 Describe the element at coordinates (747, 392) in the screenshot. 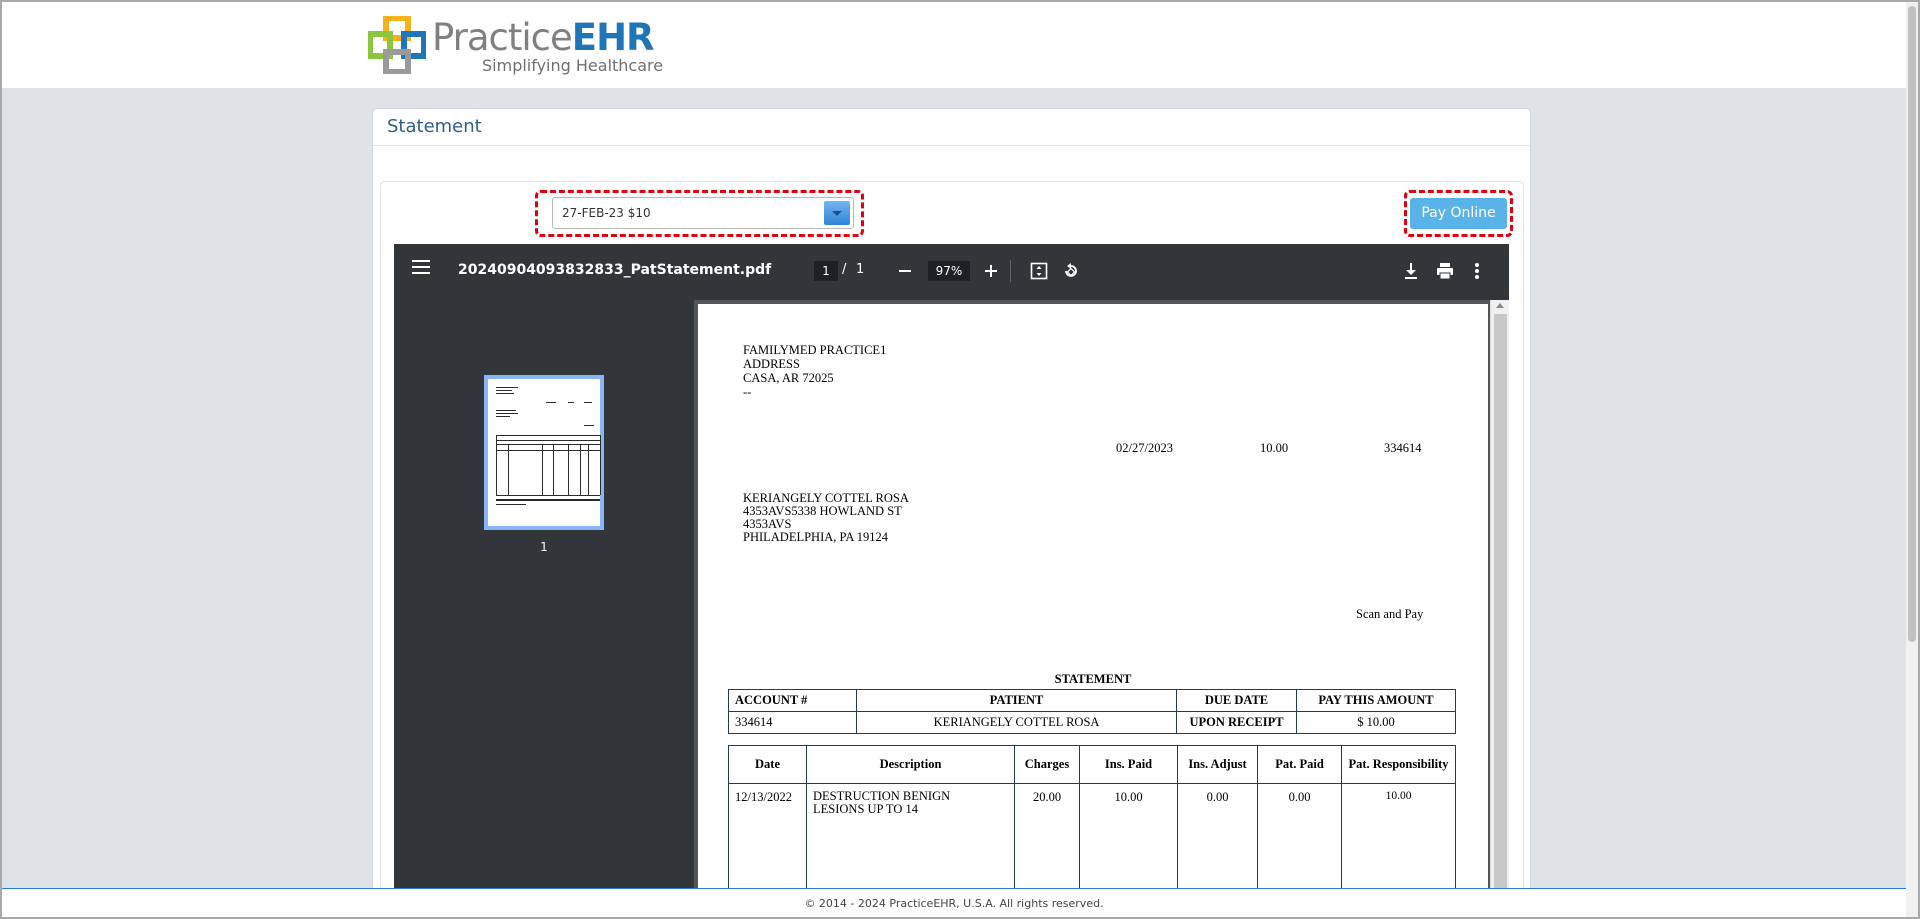

I see `practice-extra: --` at that location.